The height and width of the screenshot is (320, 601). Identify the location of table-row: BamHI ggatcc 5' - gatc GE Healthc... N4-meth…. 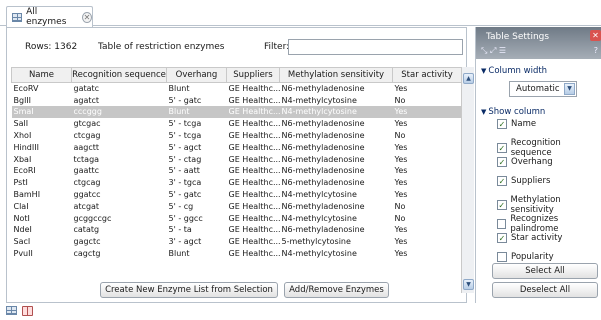
(237, 195).